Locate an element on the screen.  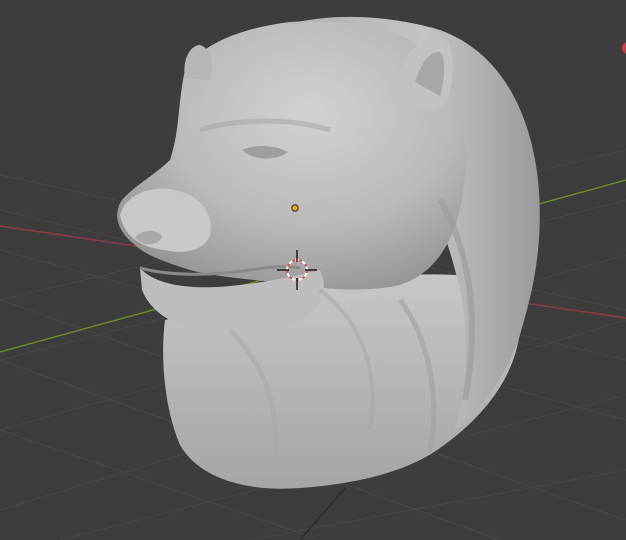
z-axis-line is located at coordinates (322, 513).